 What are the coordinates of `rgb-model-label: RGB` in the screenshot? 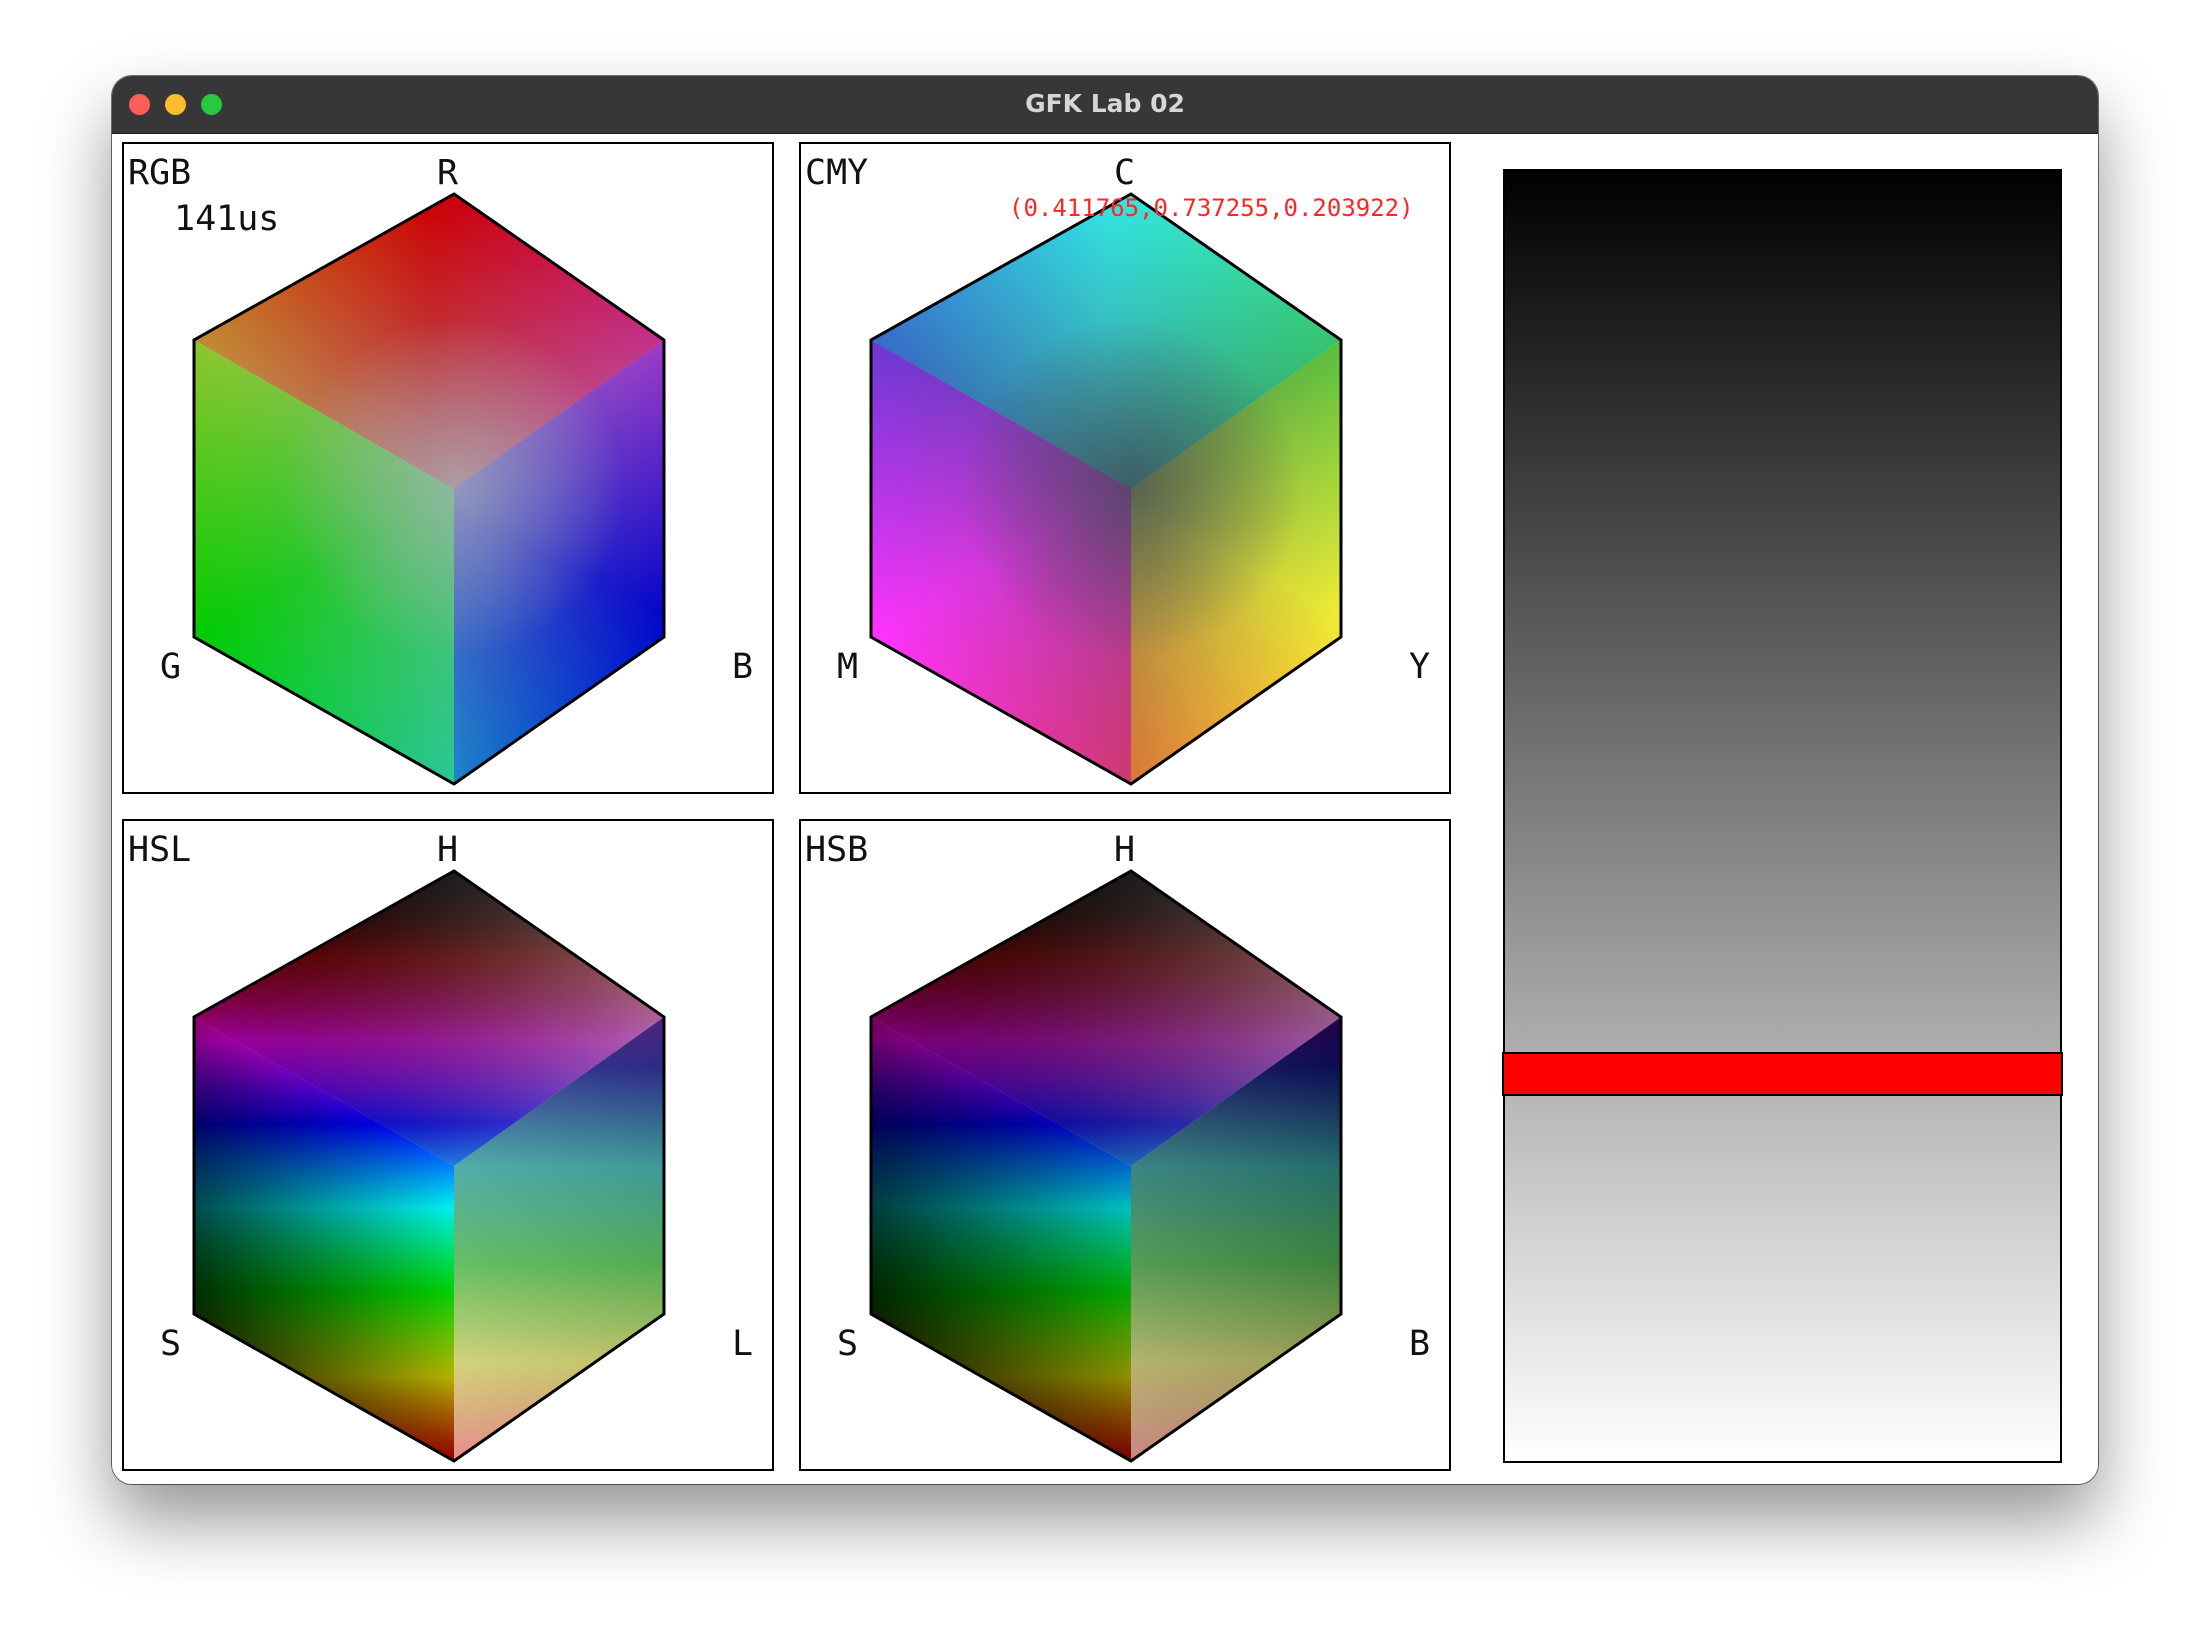 It's located at (160, 173).